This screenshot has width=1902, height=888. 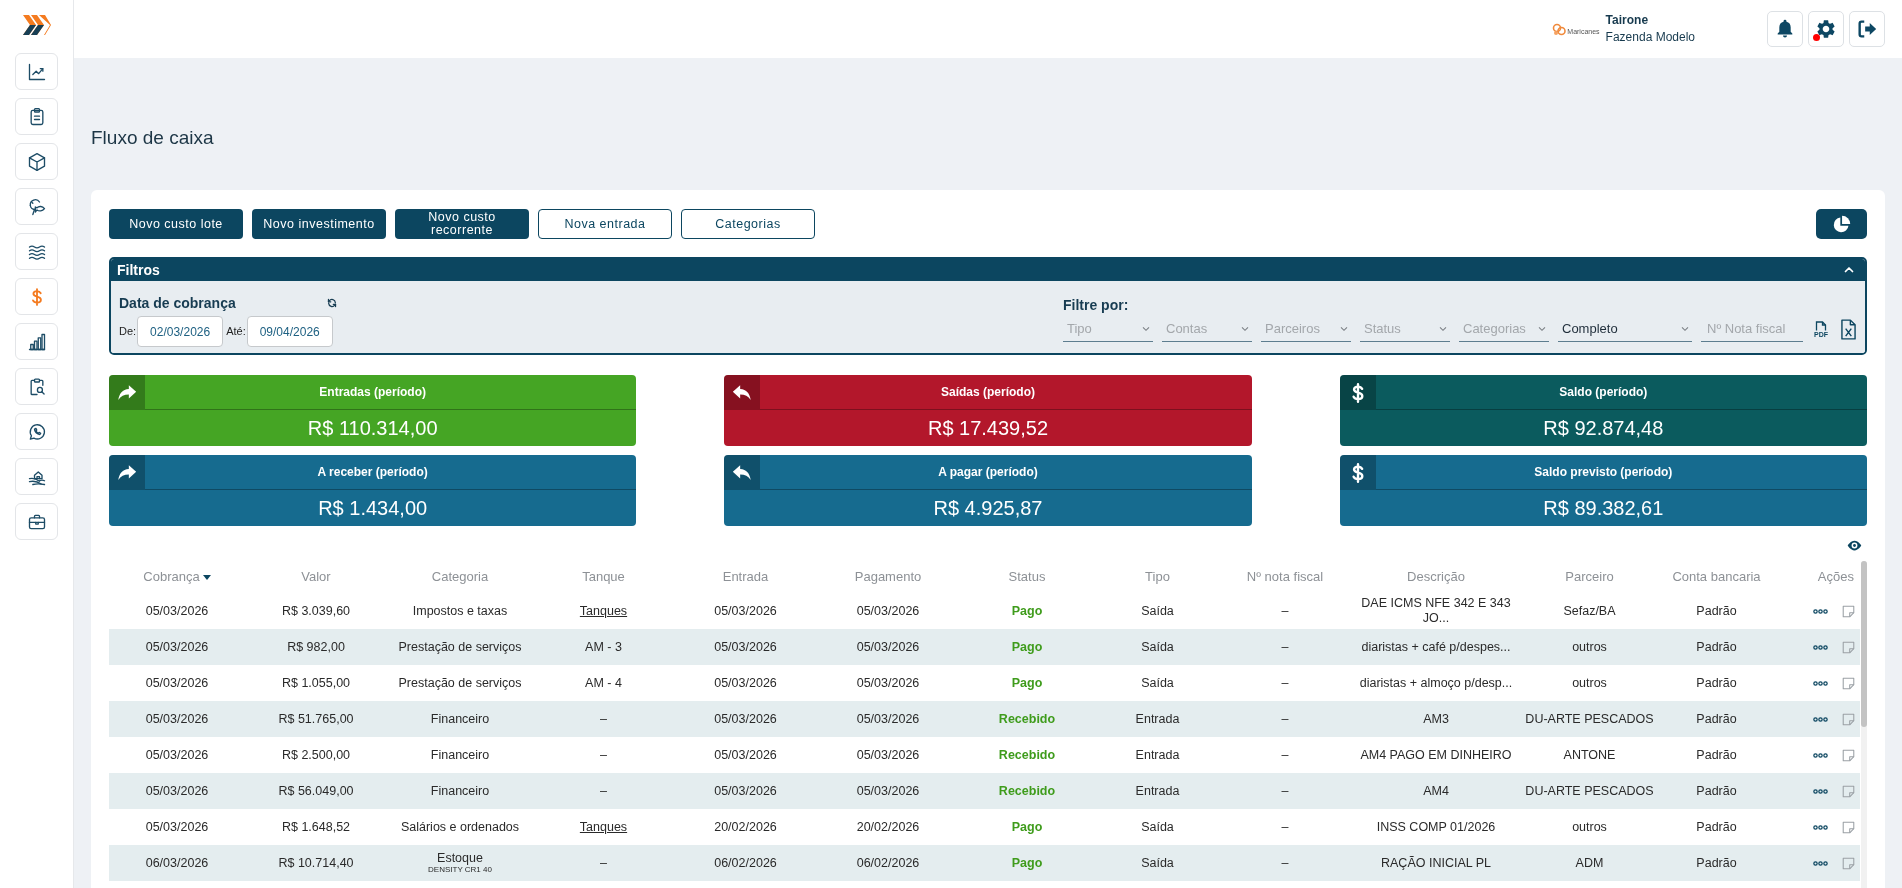 I want to click on panel-title: Filtros, so click(x=138, y=270).